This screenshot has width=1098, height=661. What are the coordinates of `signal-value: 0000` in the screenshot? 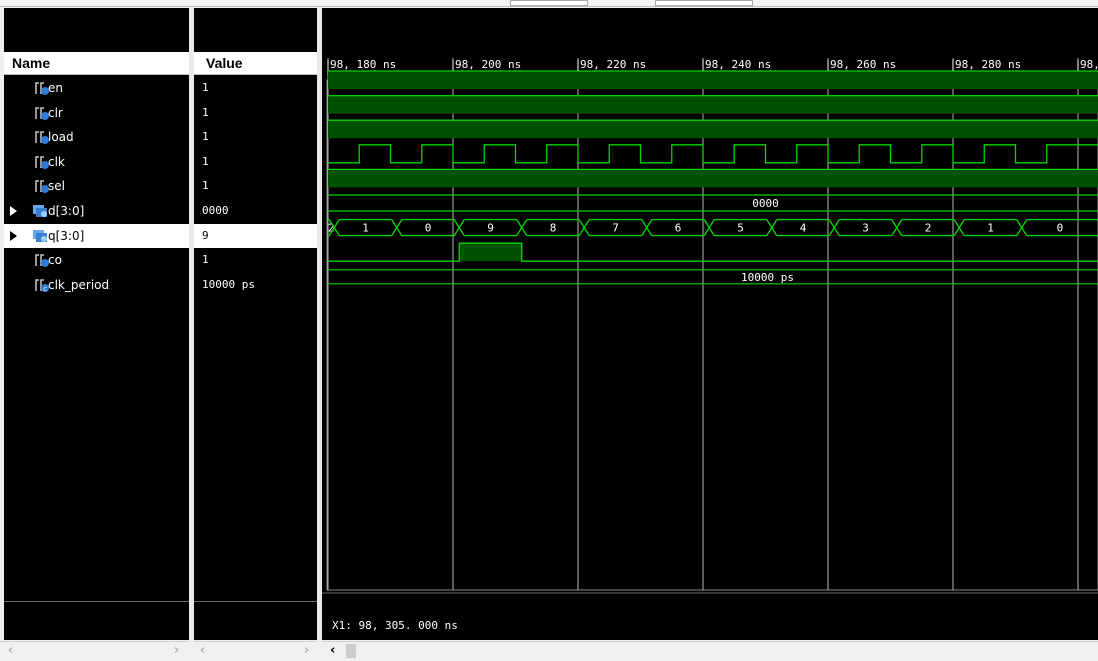 It's located at (215, 210).